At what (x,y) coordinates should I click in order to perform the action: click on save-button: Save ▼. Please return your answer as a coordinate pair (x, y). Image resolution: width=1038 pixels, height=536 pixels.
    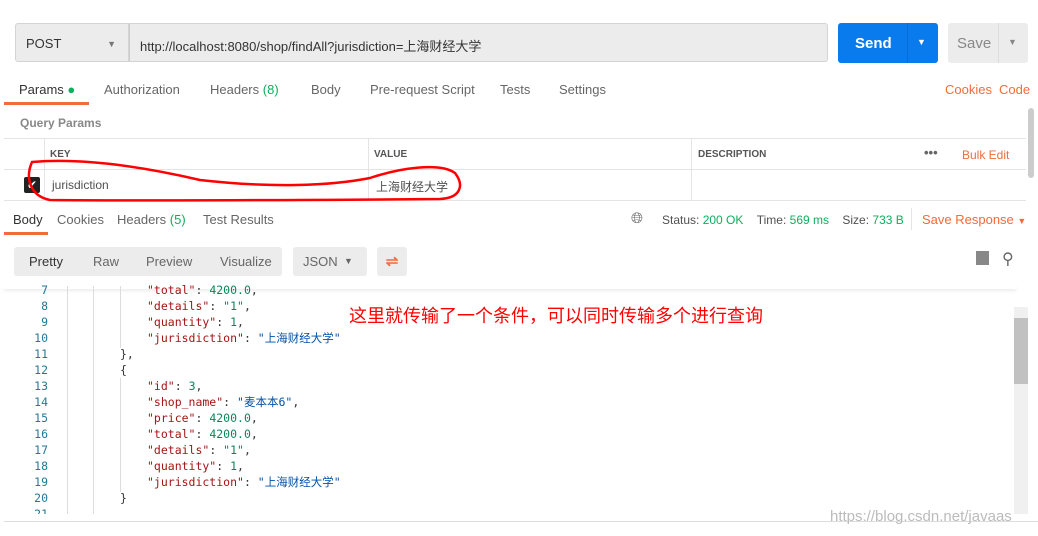
    Looking at the image, I should click on (988, 43).